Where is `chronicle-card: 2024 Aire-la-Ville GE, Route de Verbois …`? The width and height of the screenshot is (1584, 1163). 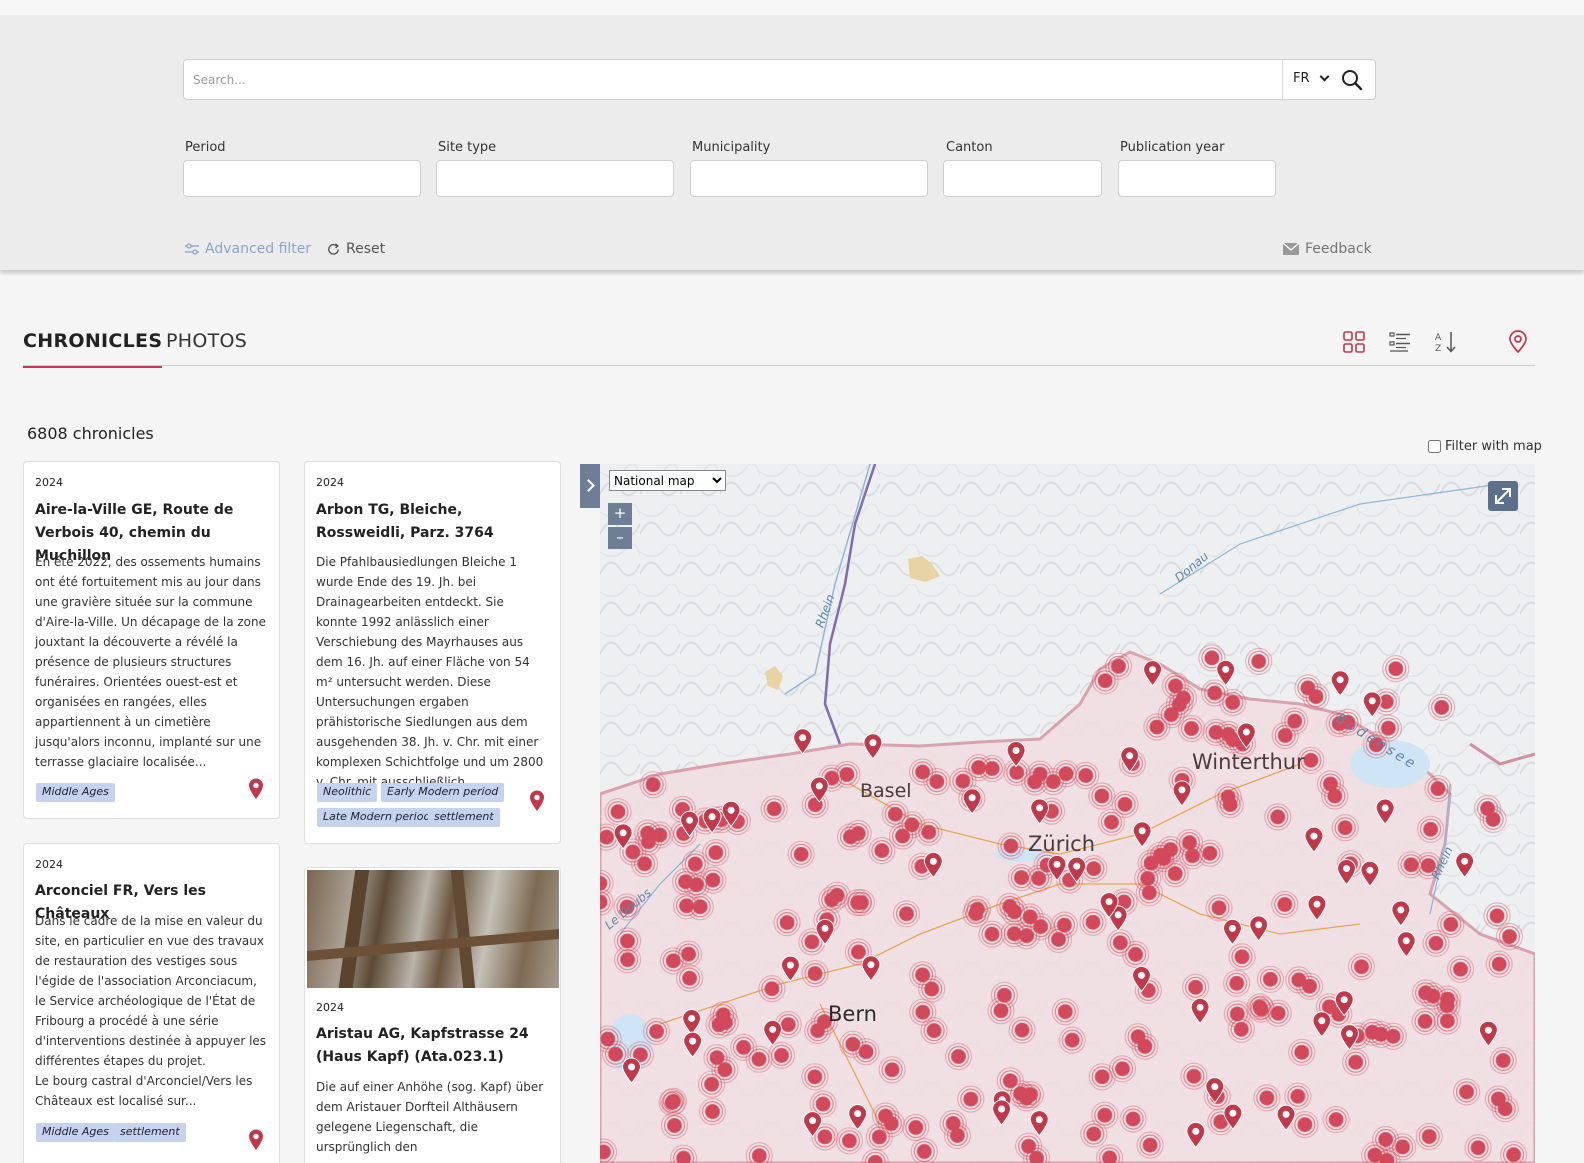
chronicle-card: 2024 Aire-la-Ville GE, Route de Verbois … is located at coordinates (151, 640).